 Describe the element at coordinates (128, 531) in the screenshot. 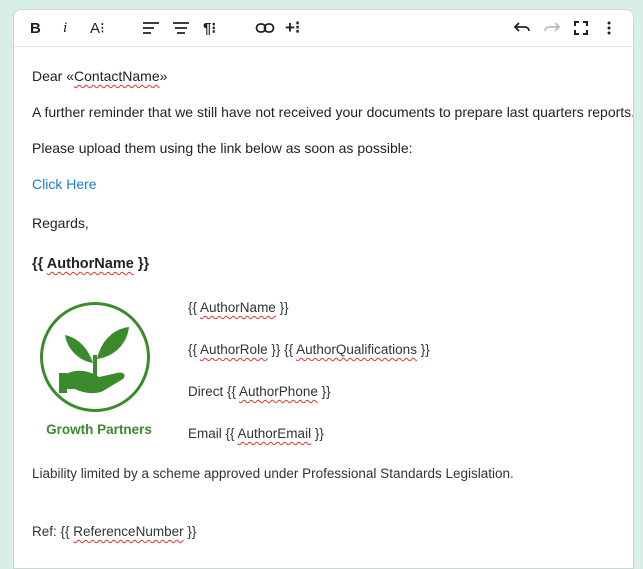

I see `reference-number-tag: ReferenceNumber` at that location.